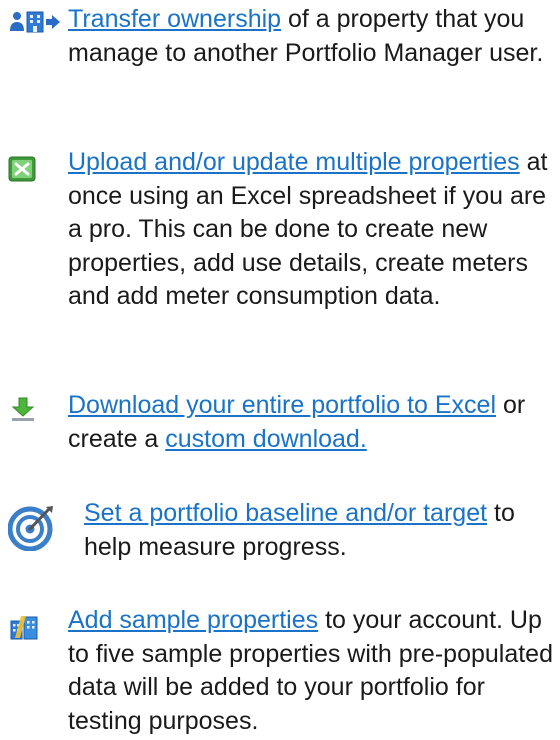 The height and width of the screenshot is (740, 560). I want to click on download-portfolio-link: Download your entire portfolio to Excel, so click(282, 405).